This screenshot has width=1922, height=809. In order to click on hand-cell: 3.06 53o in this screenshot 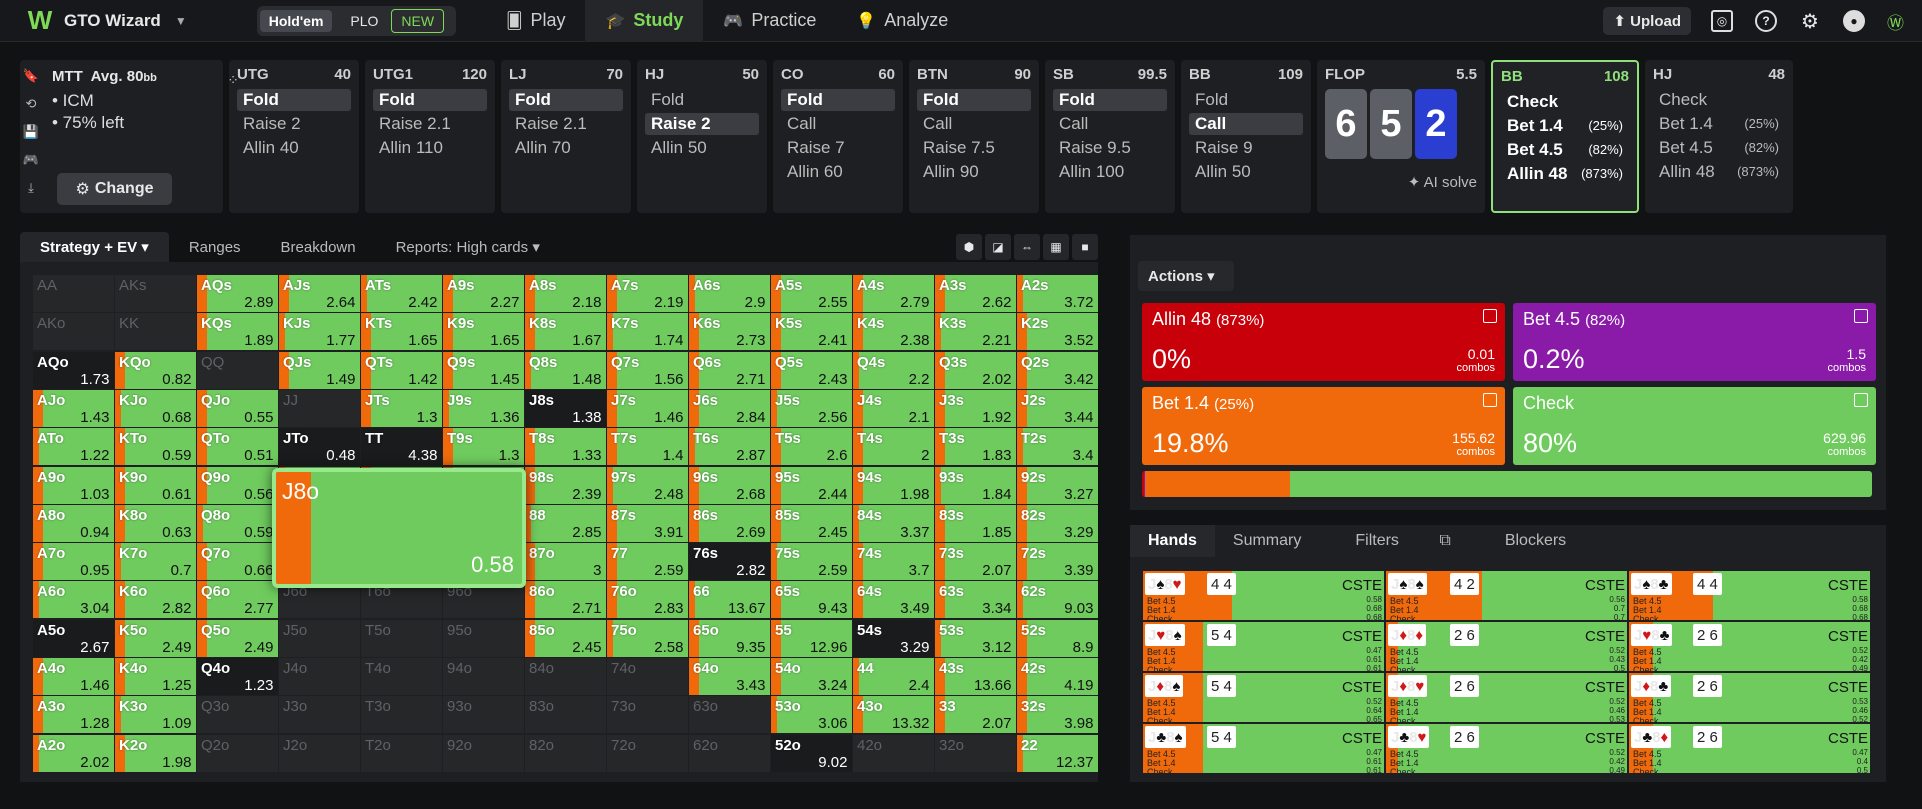, I will do `click(811, 715)`.